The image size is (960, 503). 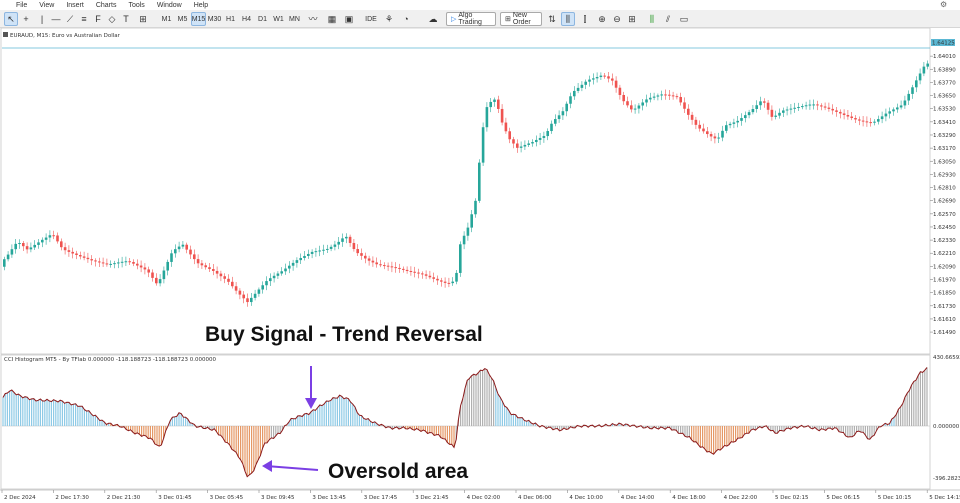 I want to click on candlestick-icon: ⫿, so click(x=585, y=19).